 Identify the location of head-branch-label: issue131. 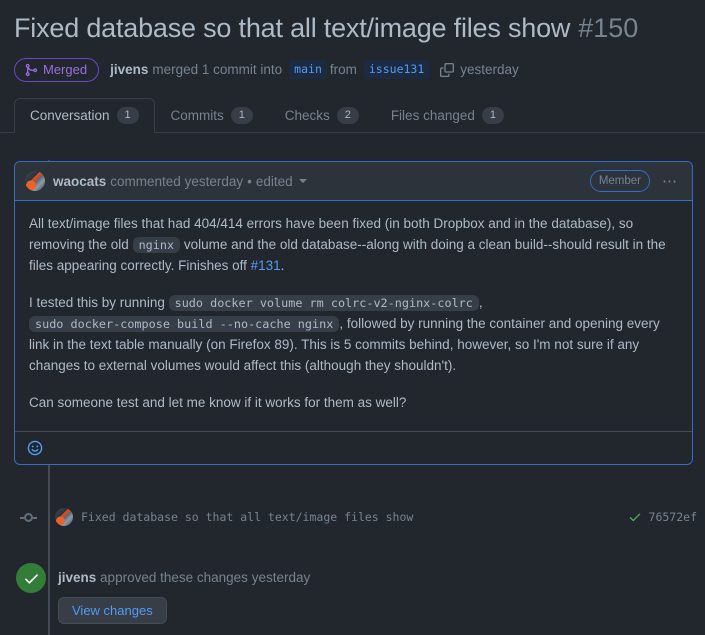
(396, 70).